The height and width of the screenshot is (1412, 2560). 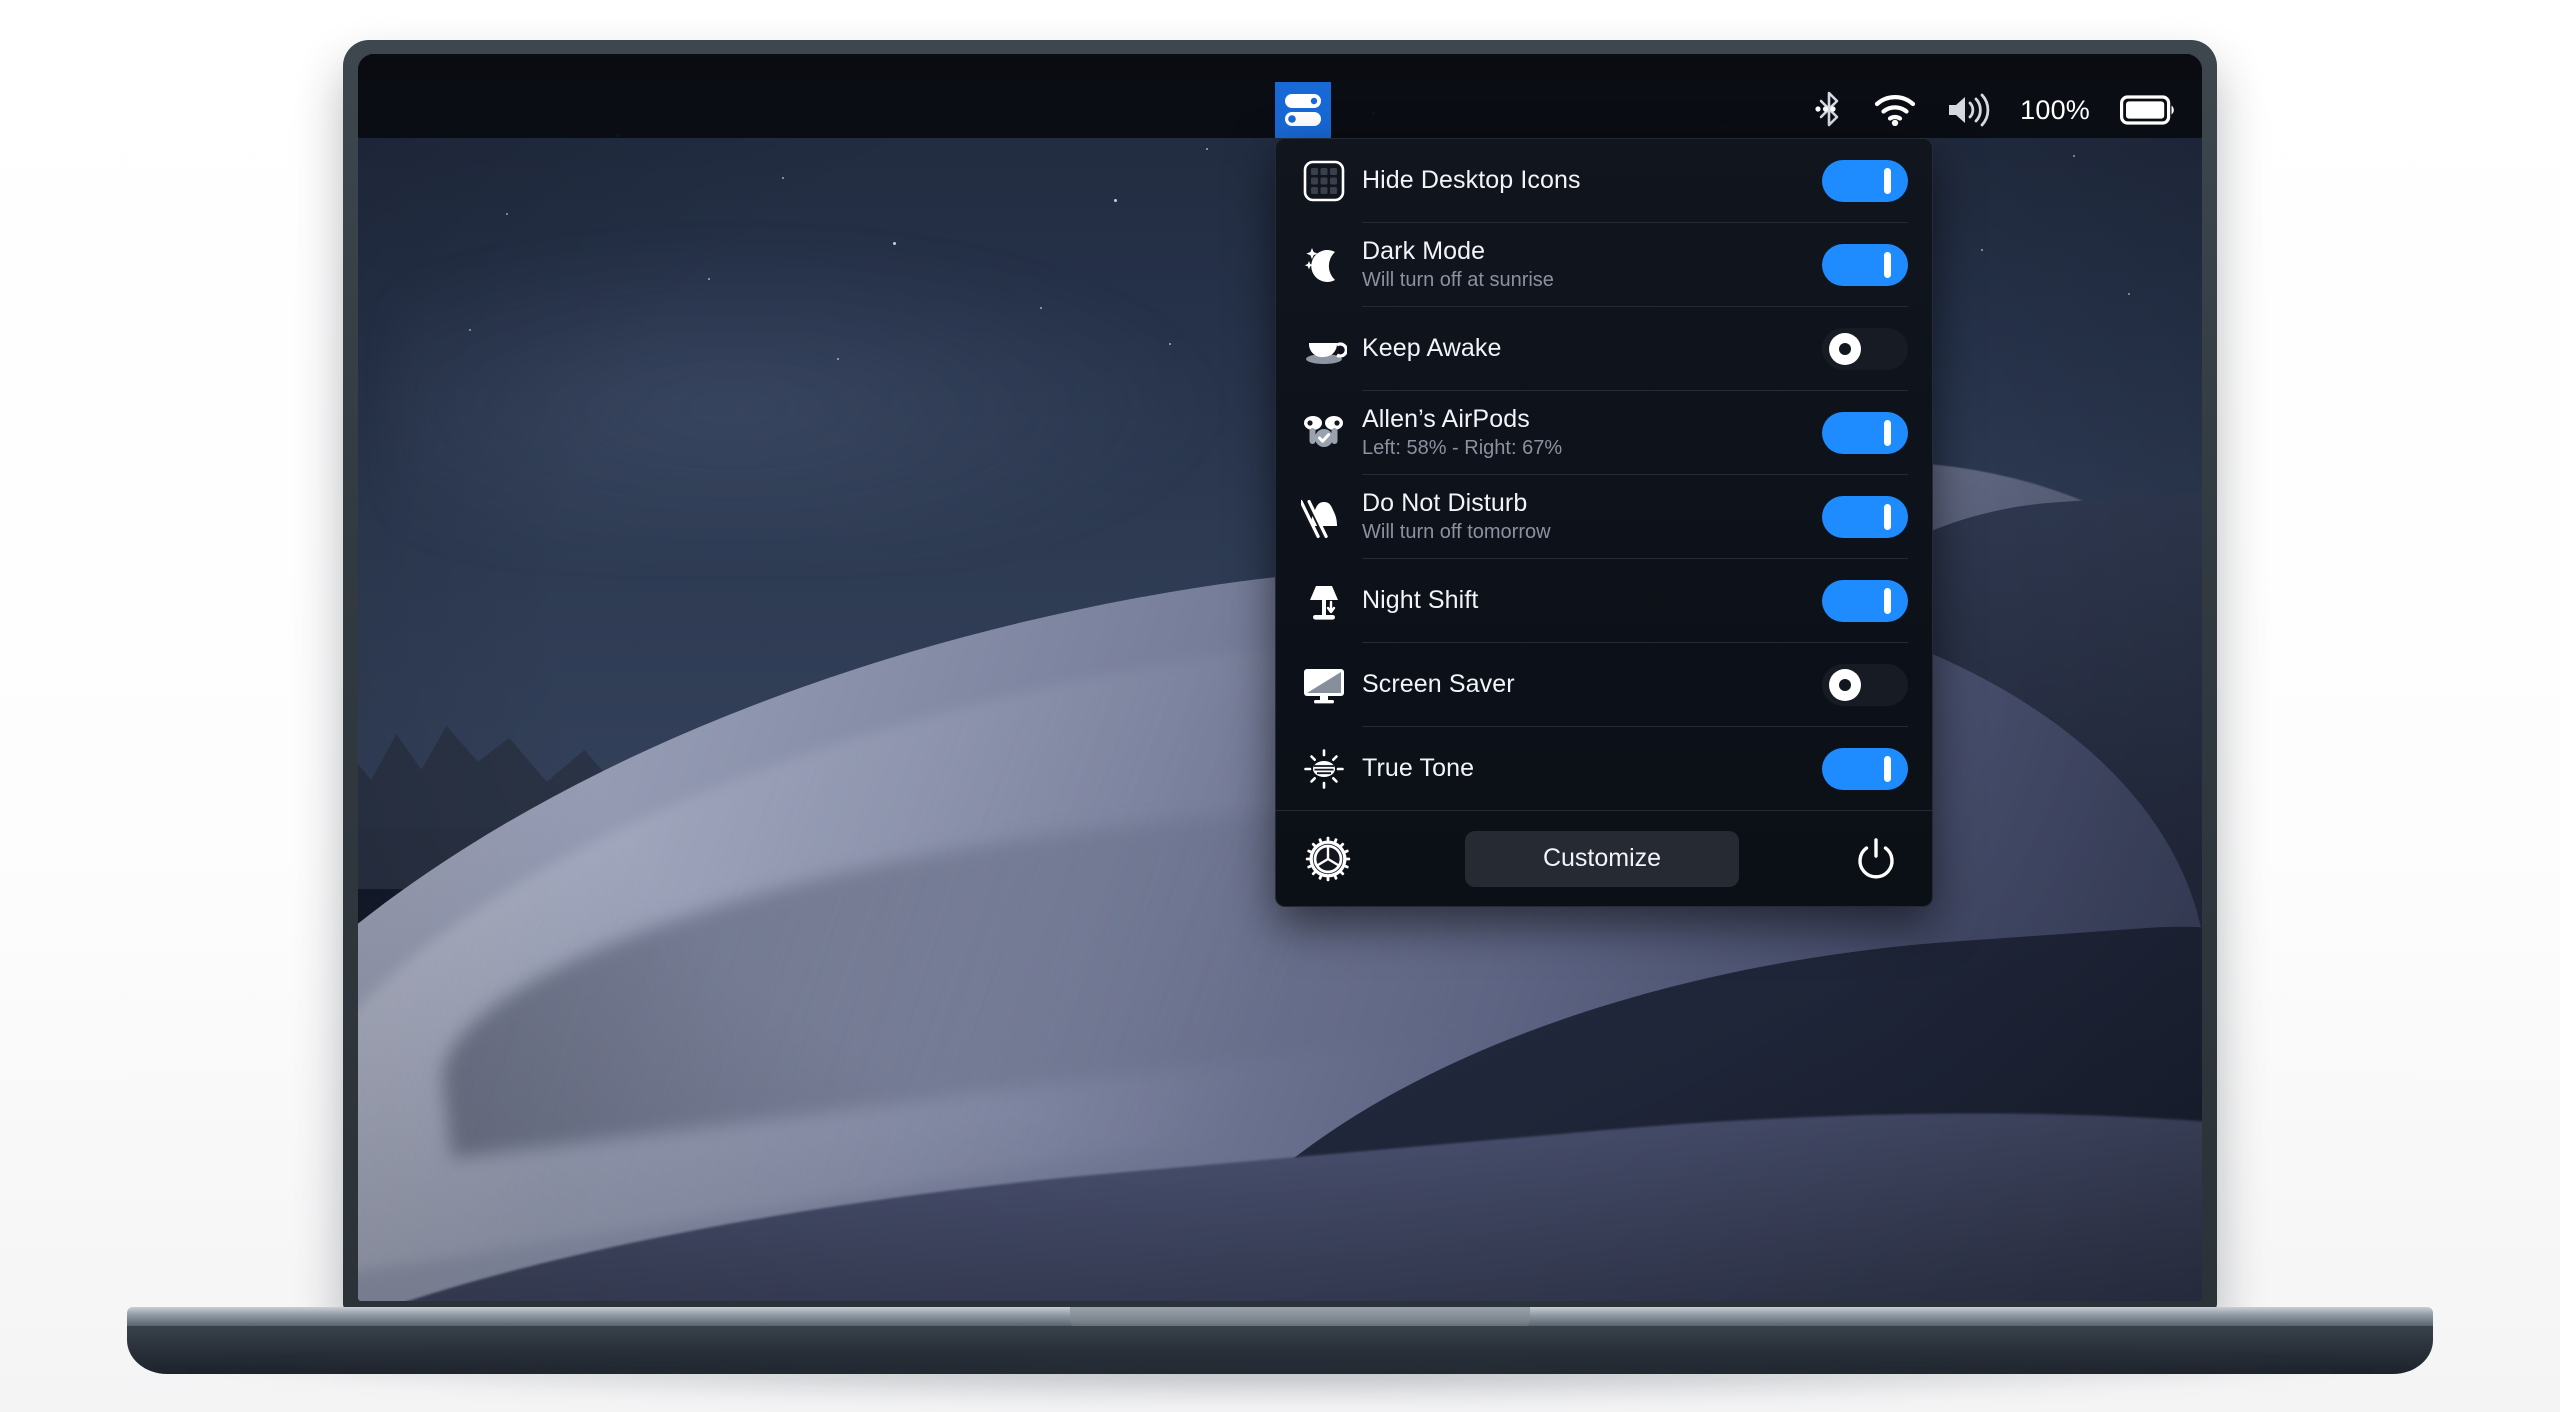 I want to click on panel-row-screen-saver: Screen Saver, so click(x=1604, y=684).